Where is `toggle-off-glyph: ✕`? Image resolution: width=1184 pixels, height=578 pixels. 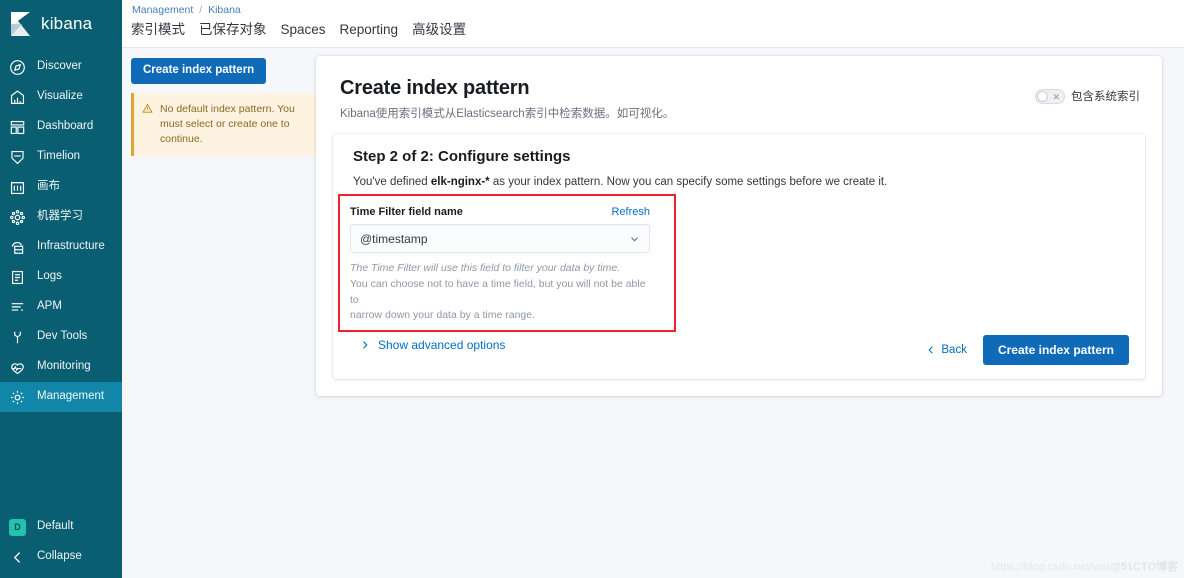 toggle-off-glyph: ✕ is located at coordinates (1056, 96).